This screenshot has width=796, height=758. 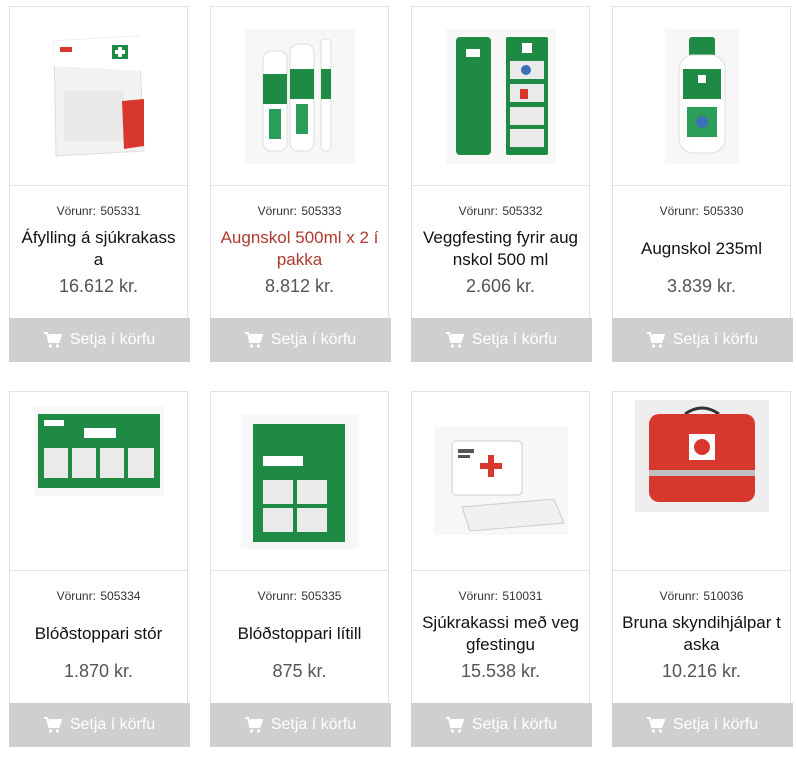 I want to click on product-price: 2.606 kr., so click(x=500, y=286).